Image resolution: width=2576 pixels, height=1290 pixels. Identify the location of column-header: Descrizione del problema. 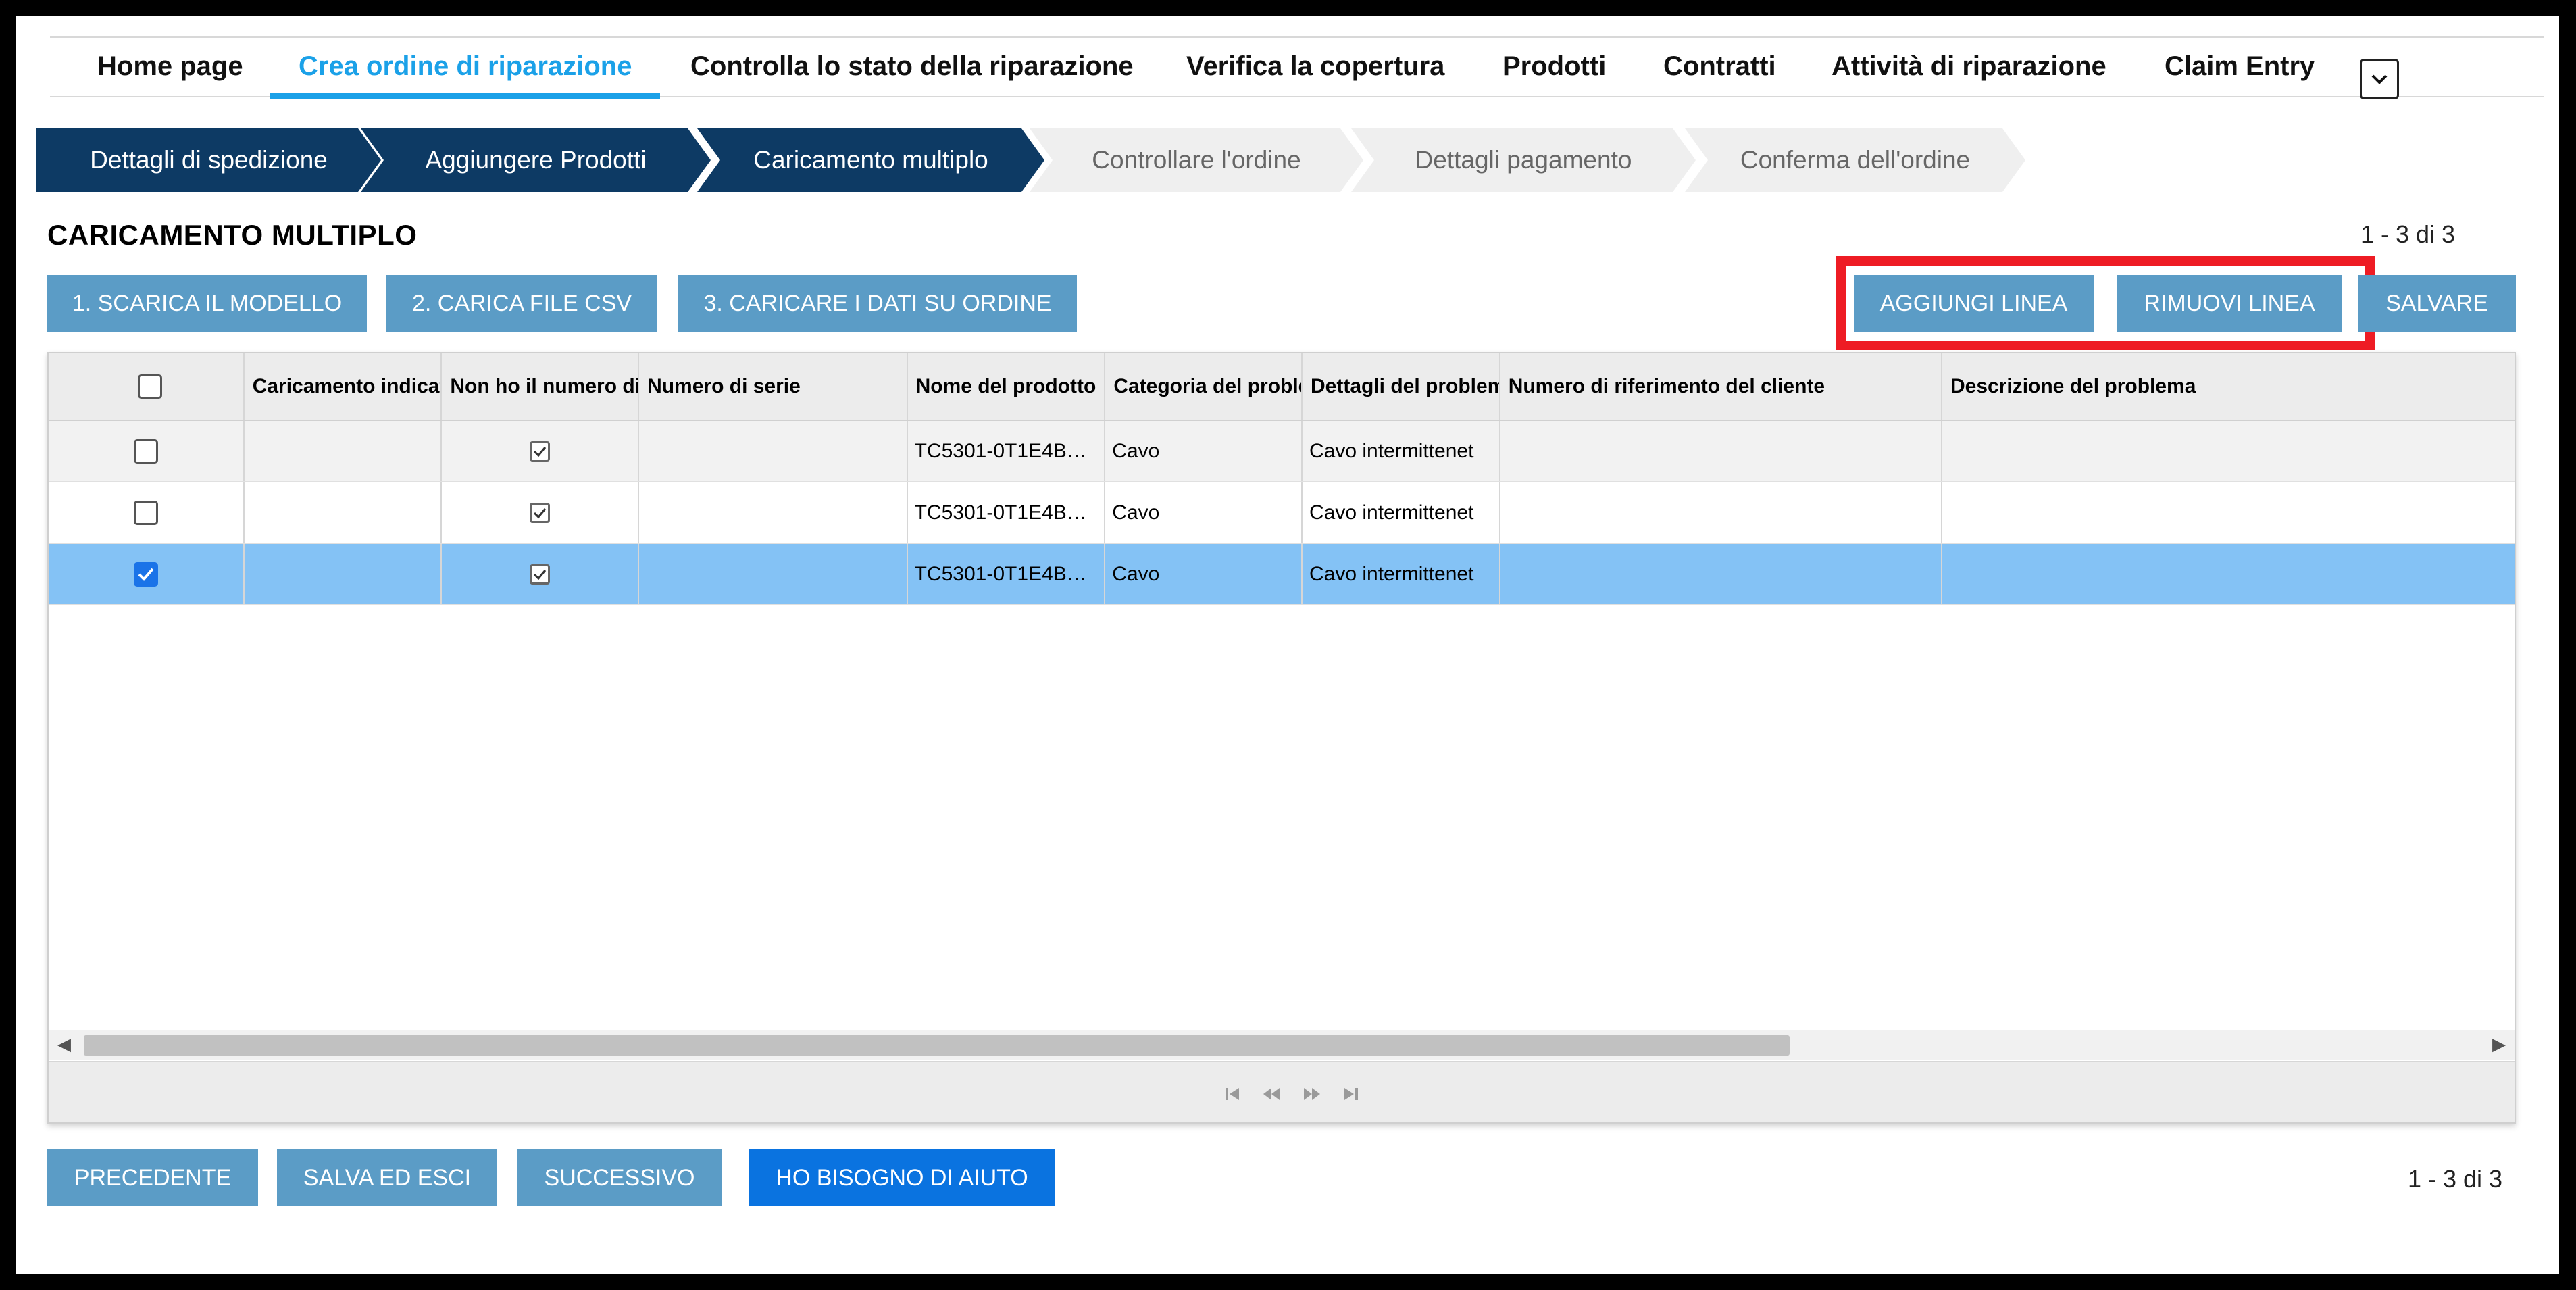
(2228, 387).